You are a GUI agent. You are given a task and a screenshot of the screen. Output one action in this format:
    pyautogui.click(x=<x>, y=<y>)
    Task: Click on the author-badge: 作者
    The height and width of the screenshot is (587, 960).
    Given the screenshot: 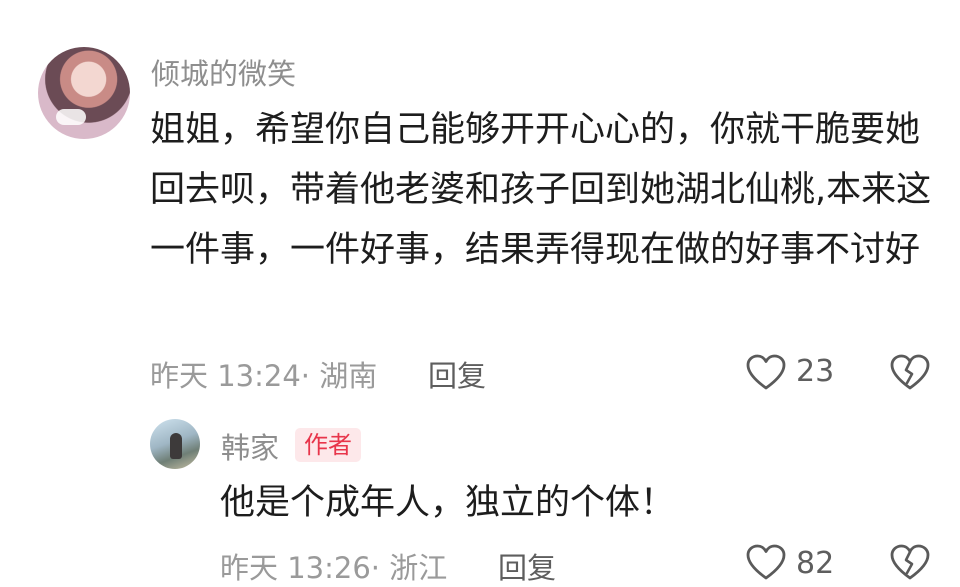 What is the action you would take?
    pyautogui.click(x=328, y=445)
    